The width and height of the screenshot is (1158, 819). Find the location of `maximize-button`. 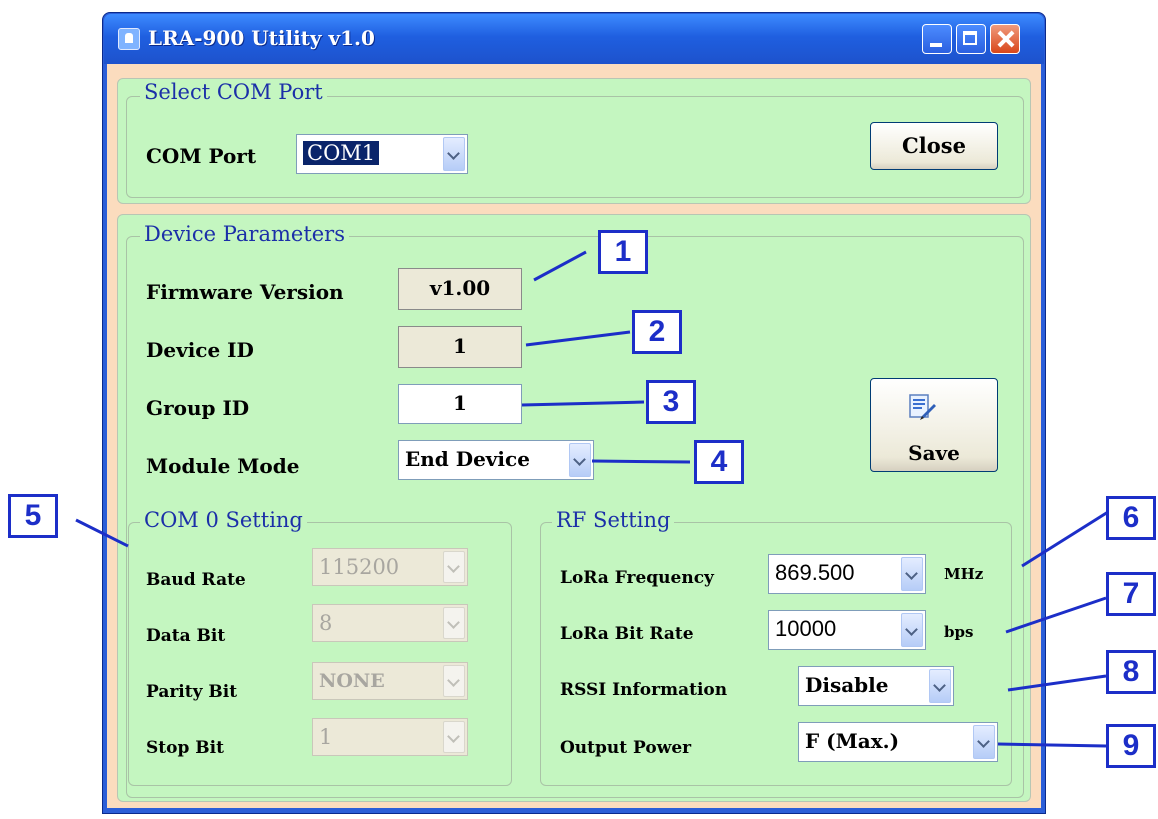

maximize-button is located at coordinates (971, 39).